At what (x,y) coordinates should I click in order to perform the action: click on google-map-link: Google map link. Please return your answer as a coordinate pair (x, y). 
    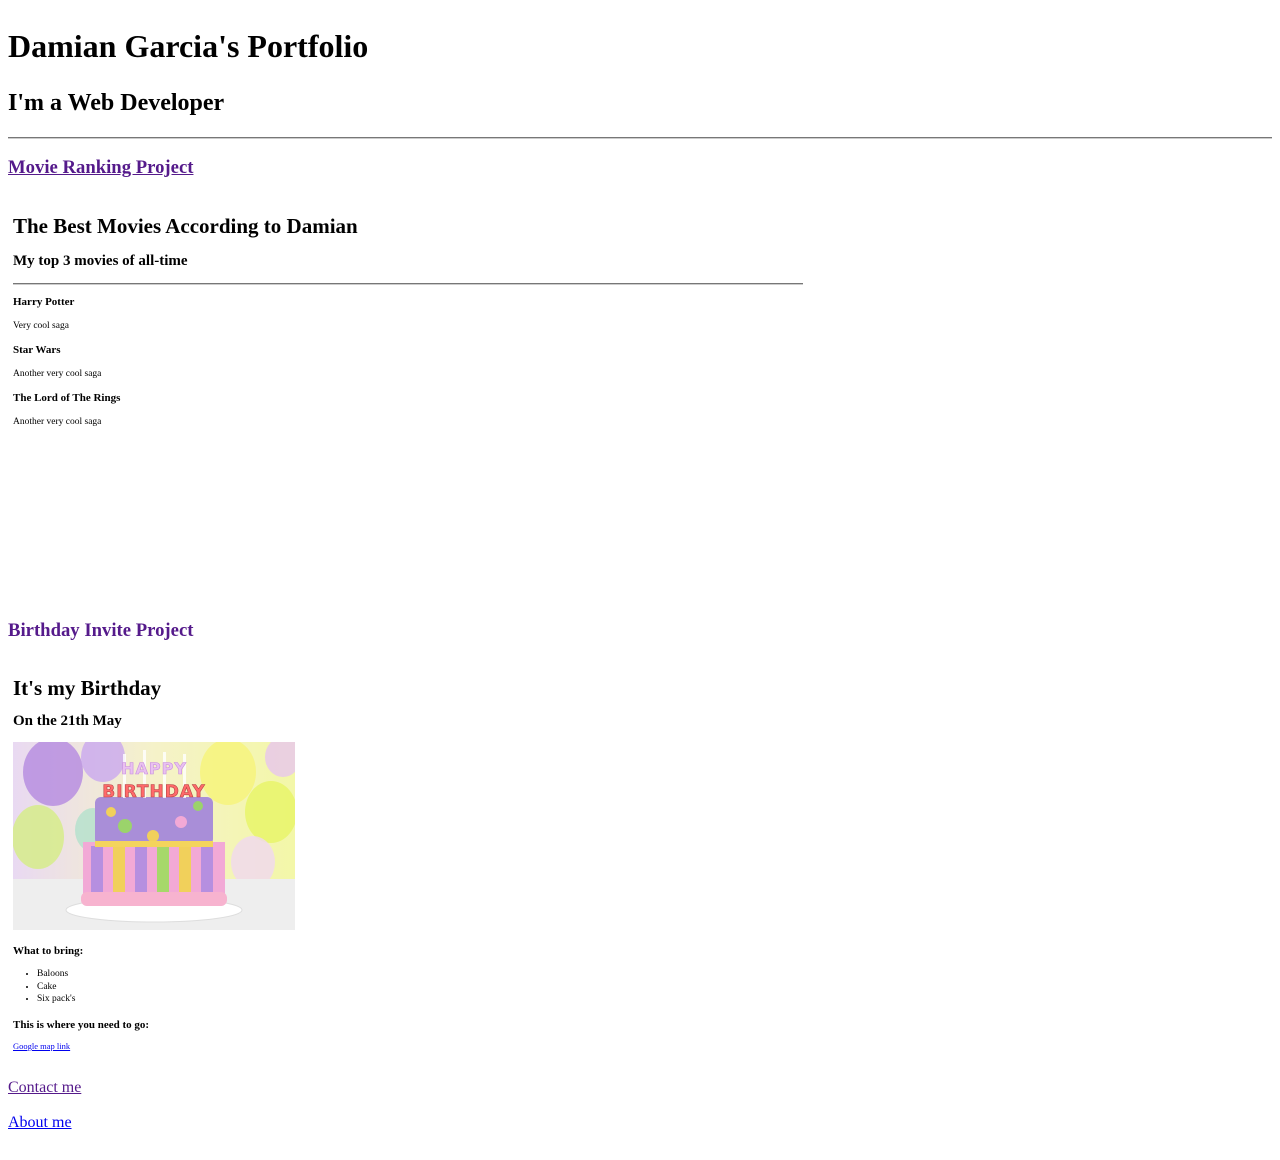
    Looking at the image, I should click on (41, 1046).